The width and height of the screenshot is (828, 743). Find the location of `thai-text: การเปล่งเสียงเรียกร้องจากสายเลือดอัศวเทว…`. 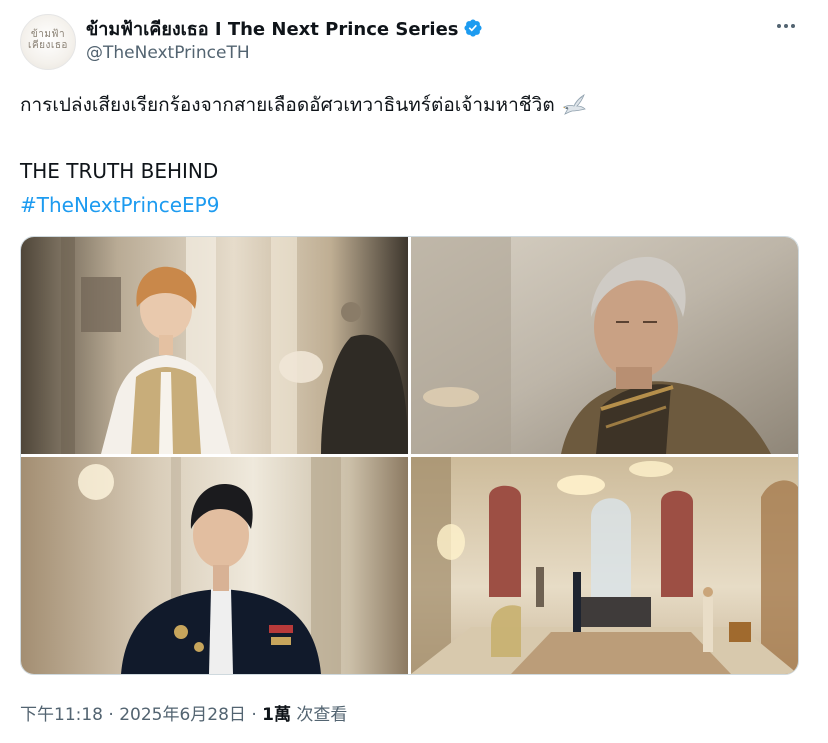

thai-text: การเปล่งเสียงเรียกร้องจากสายเลือดอัศวเทว… is located at coordinates (287, 105).